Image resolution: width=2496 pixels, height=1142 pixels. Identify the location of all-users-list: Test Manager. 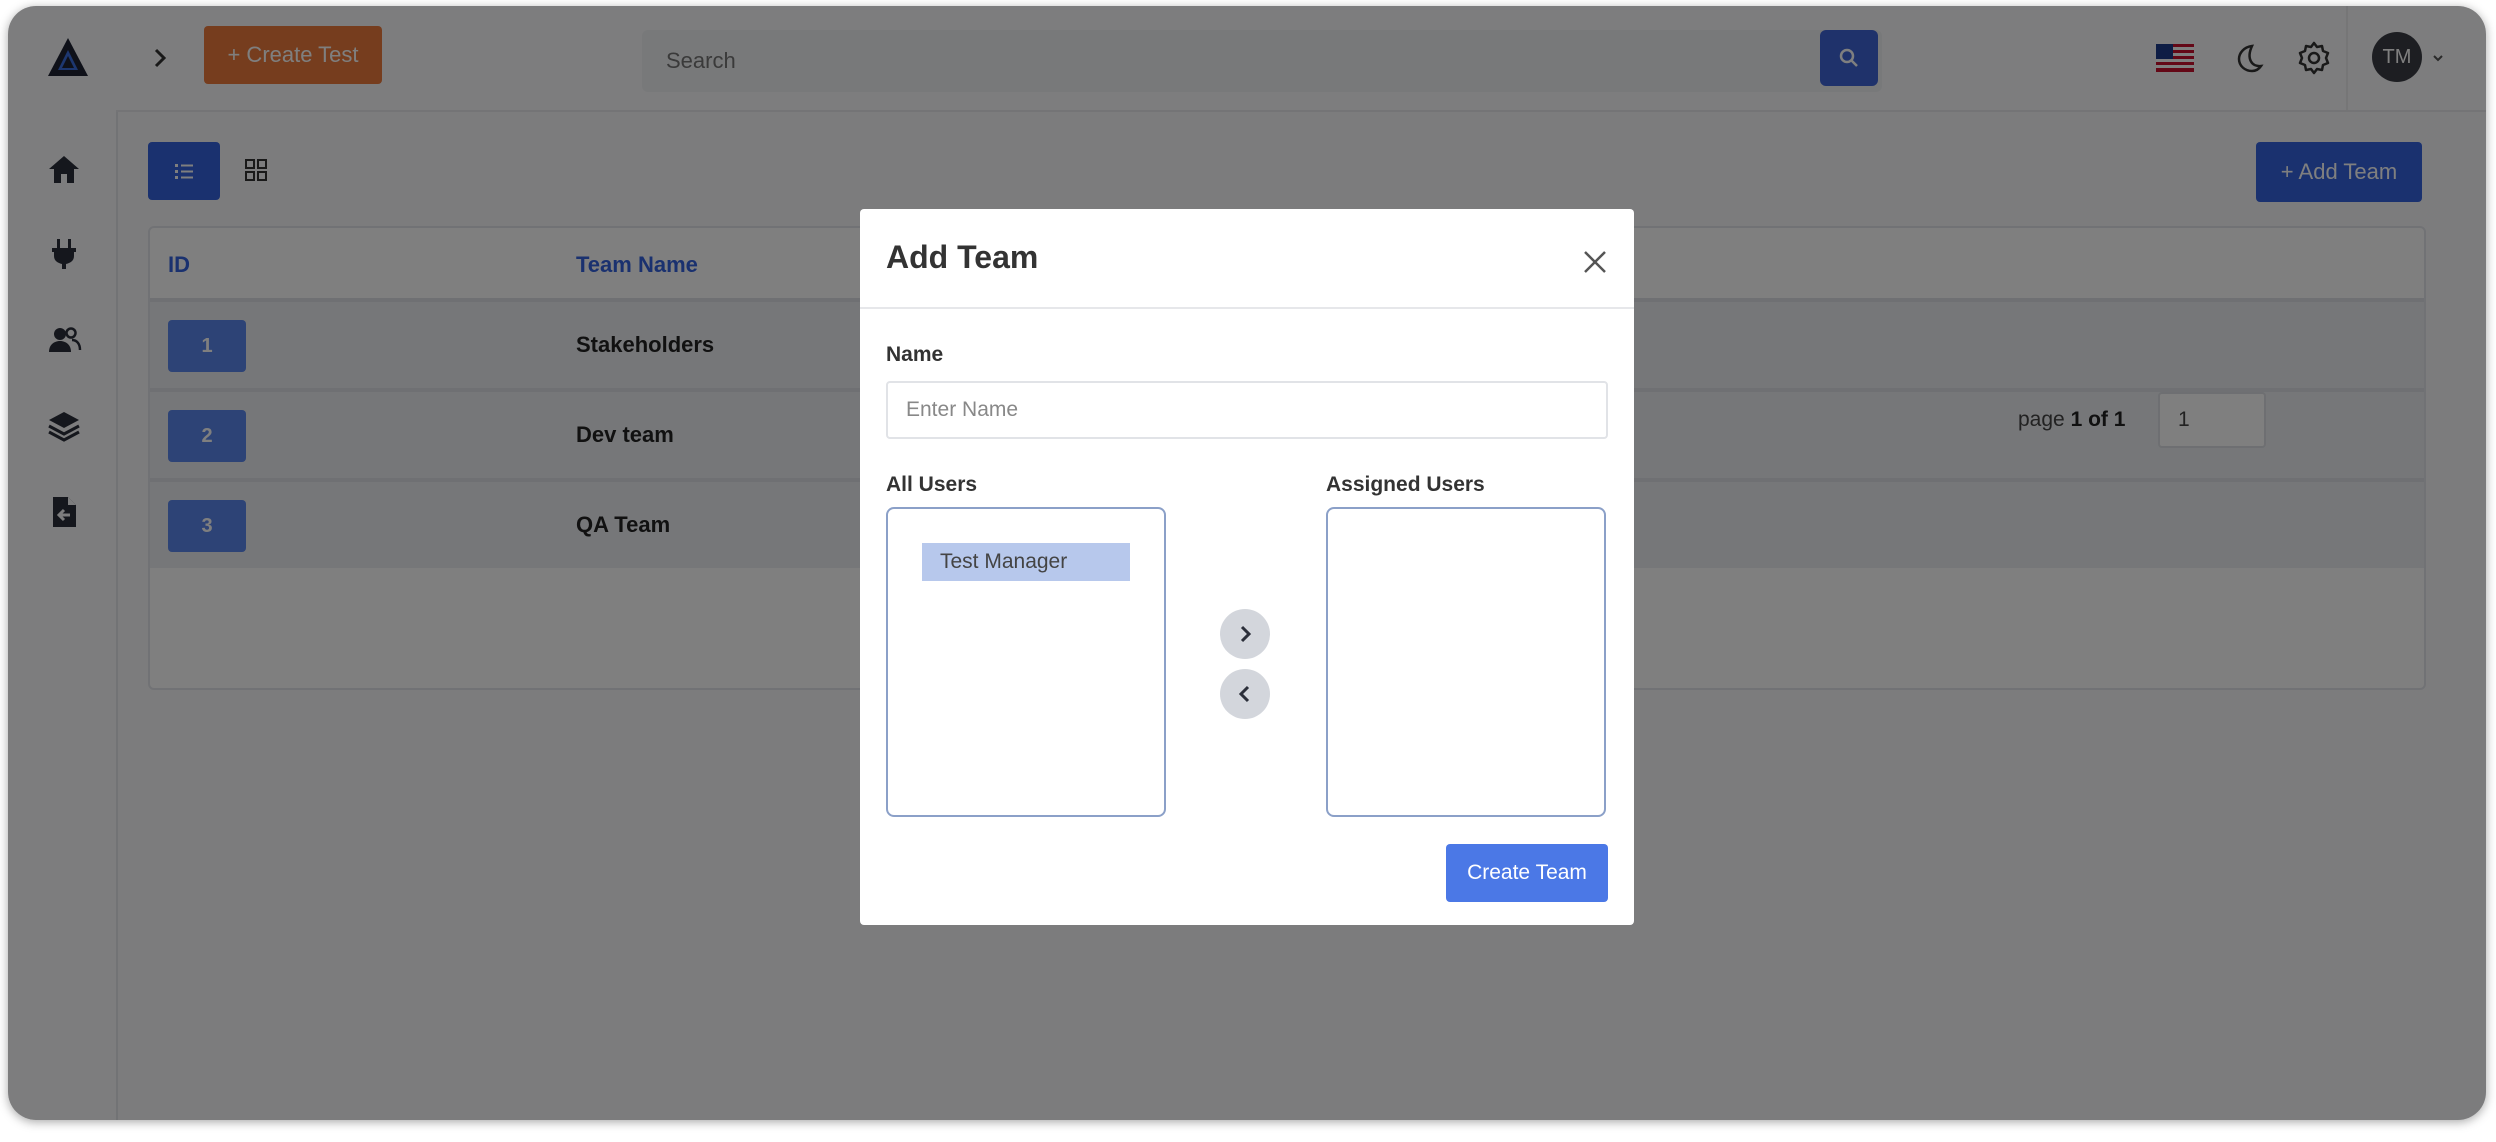
(1026, 662).